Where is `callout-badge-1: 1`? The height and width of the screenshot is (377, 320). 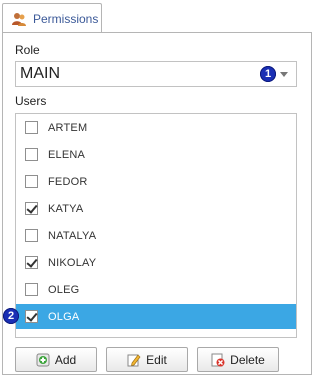
callout-badge-1: 1 is located at coordinates (268, 74).